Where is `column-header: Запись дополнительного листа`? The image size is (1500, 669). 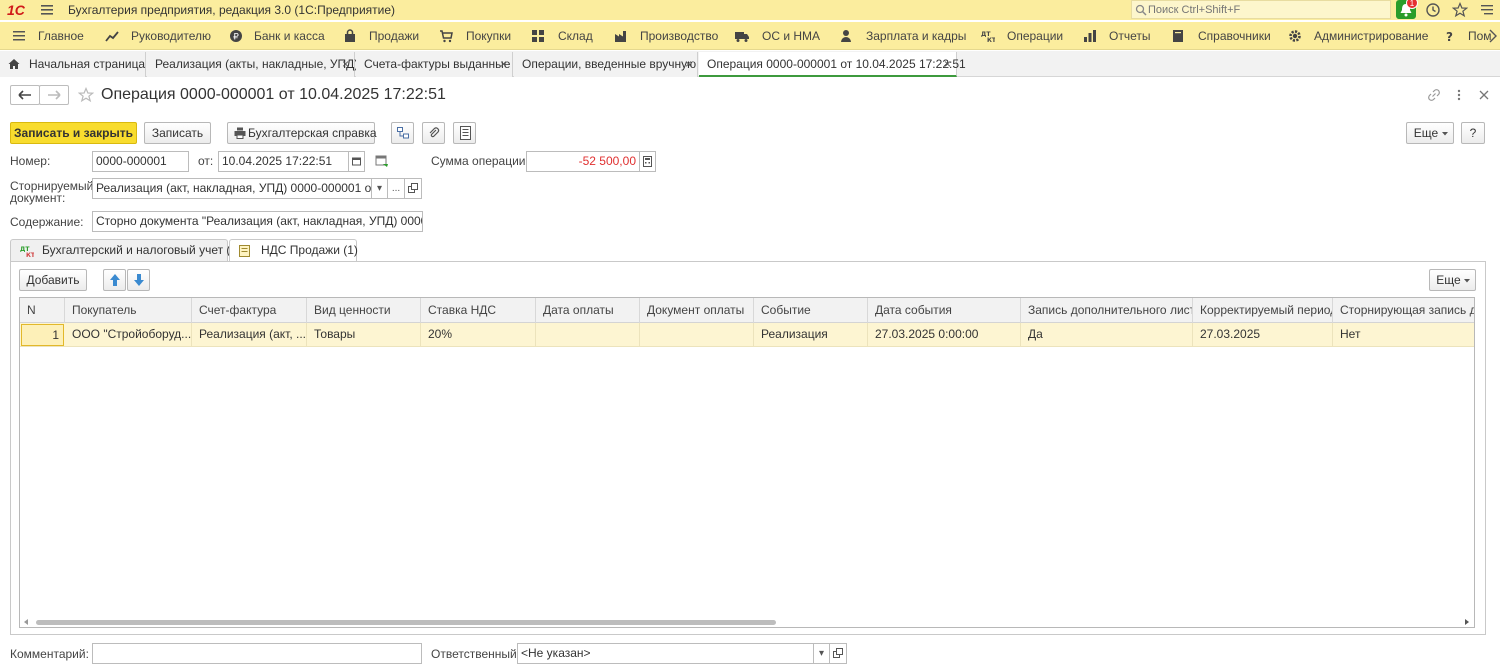
column-header: Запись дополнительного листа is located at coordinates (1107, 310).